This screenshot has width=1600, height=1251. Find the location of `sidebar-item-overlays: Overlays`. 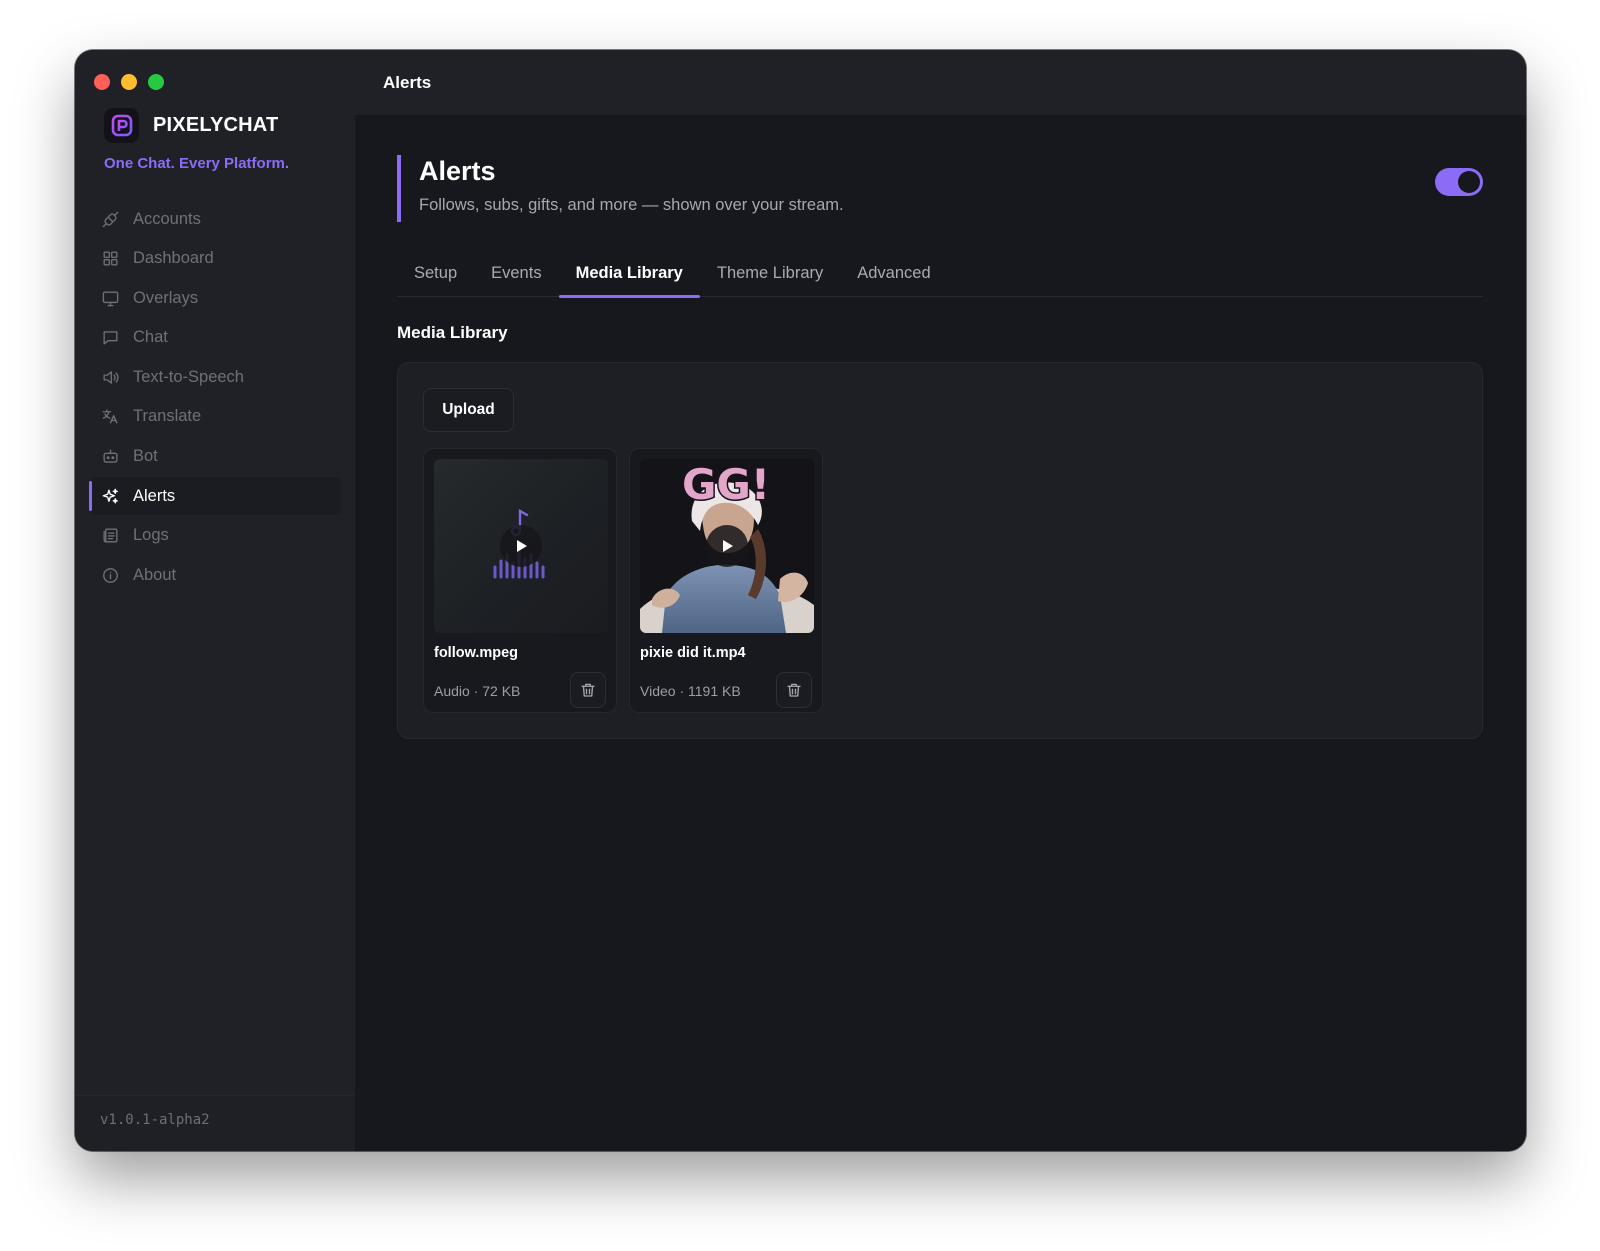

sidebar-item-overlays: Overlays is located at coordinates (215, 298).